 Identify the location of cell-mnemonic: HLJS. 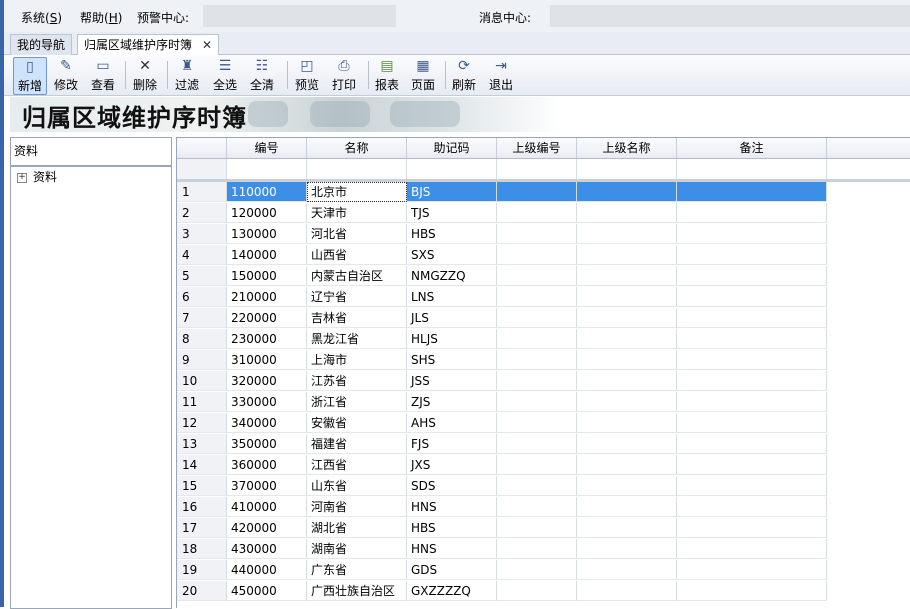
(452, 339).